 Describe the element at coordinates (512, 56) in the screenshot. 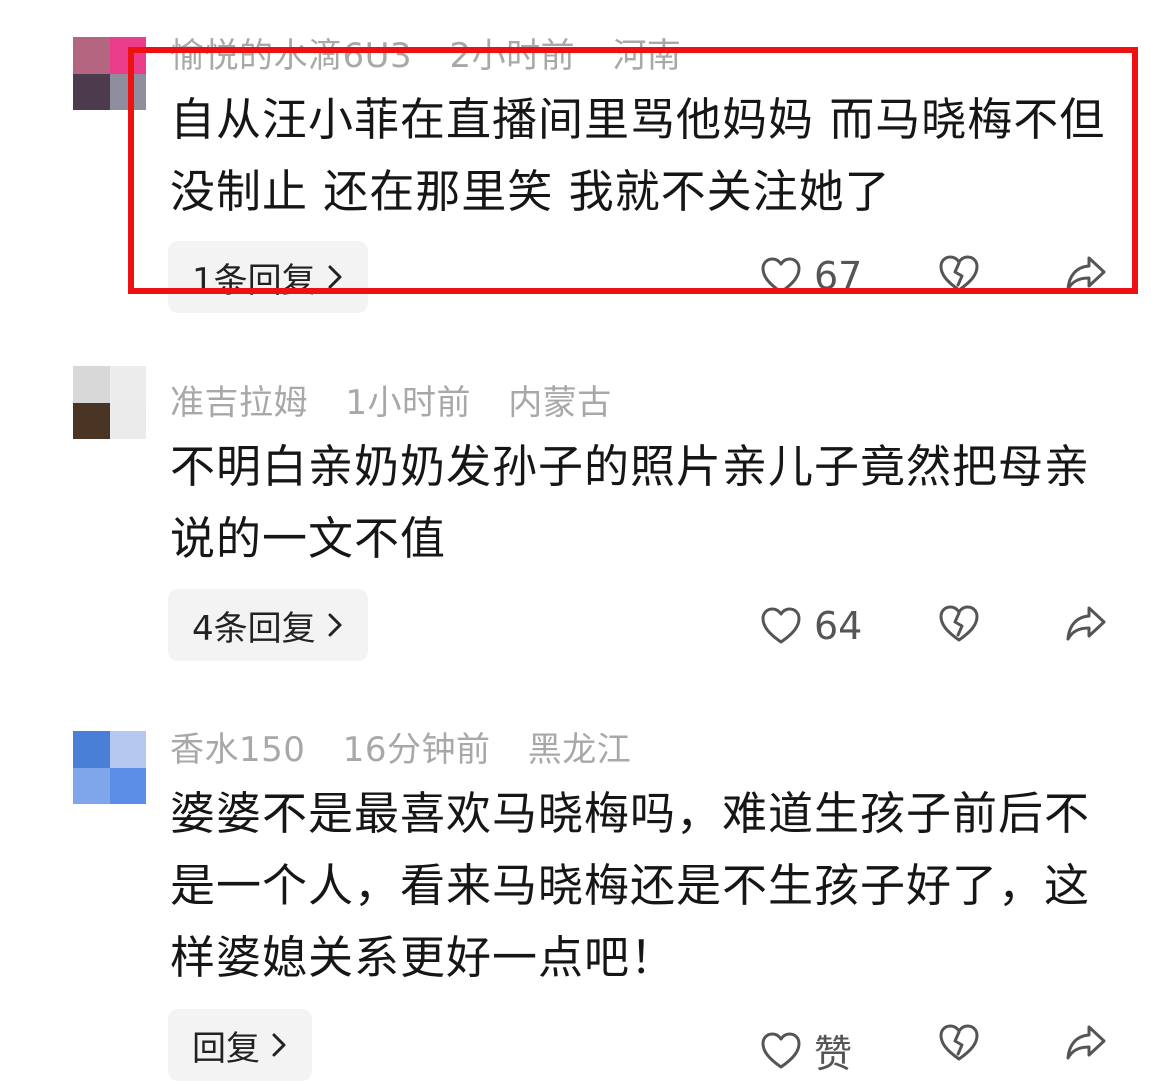

I see `timestamp: 2小时前` at that location.